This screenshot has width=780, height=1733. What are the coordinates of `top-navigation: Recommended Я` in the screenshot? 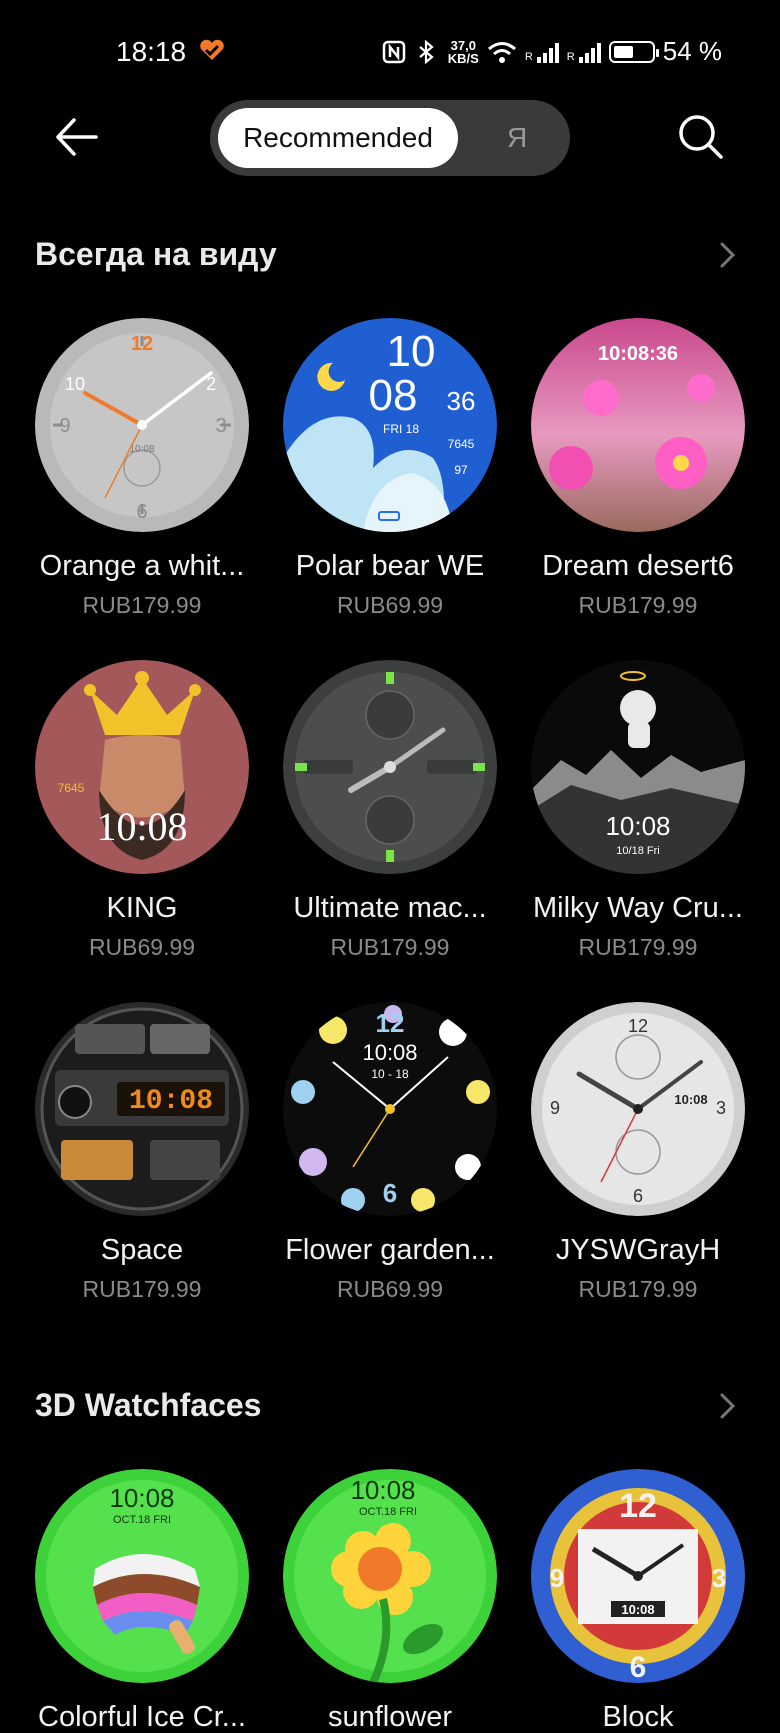 It's located at (390, 139).